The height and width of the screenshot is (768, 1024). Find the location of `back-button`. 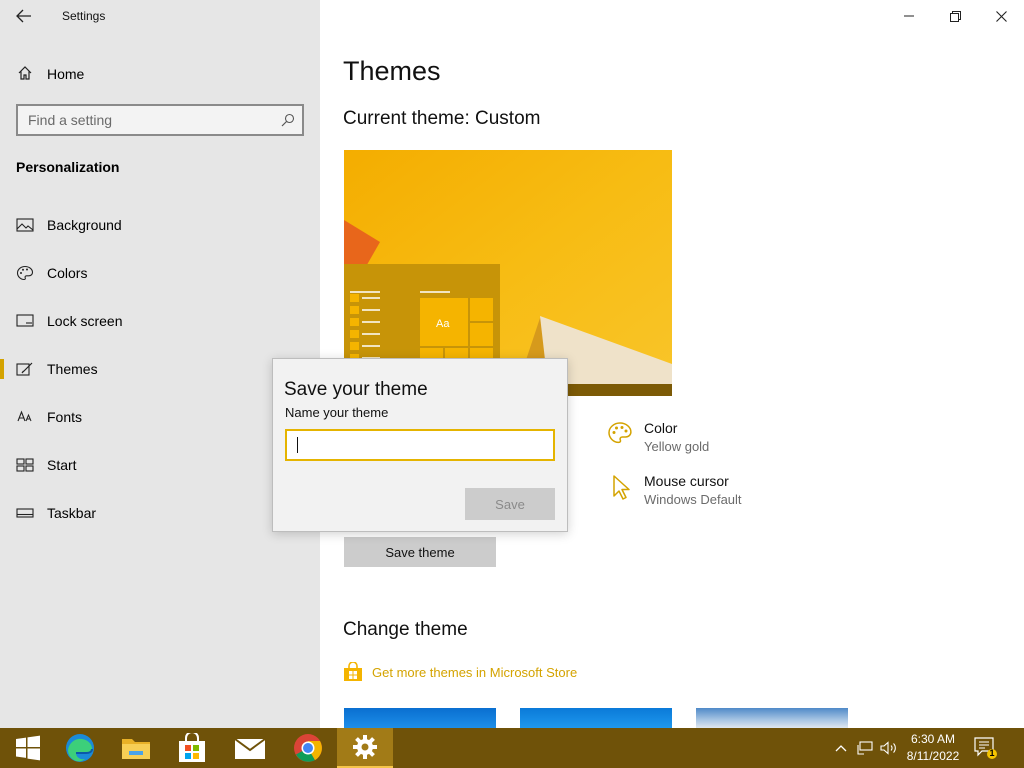

back-button is located at coordinates (24, 16).